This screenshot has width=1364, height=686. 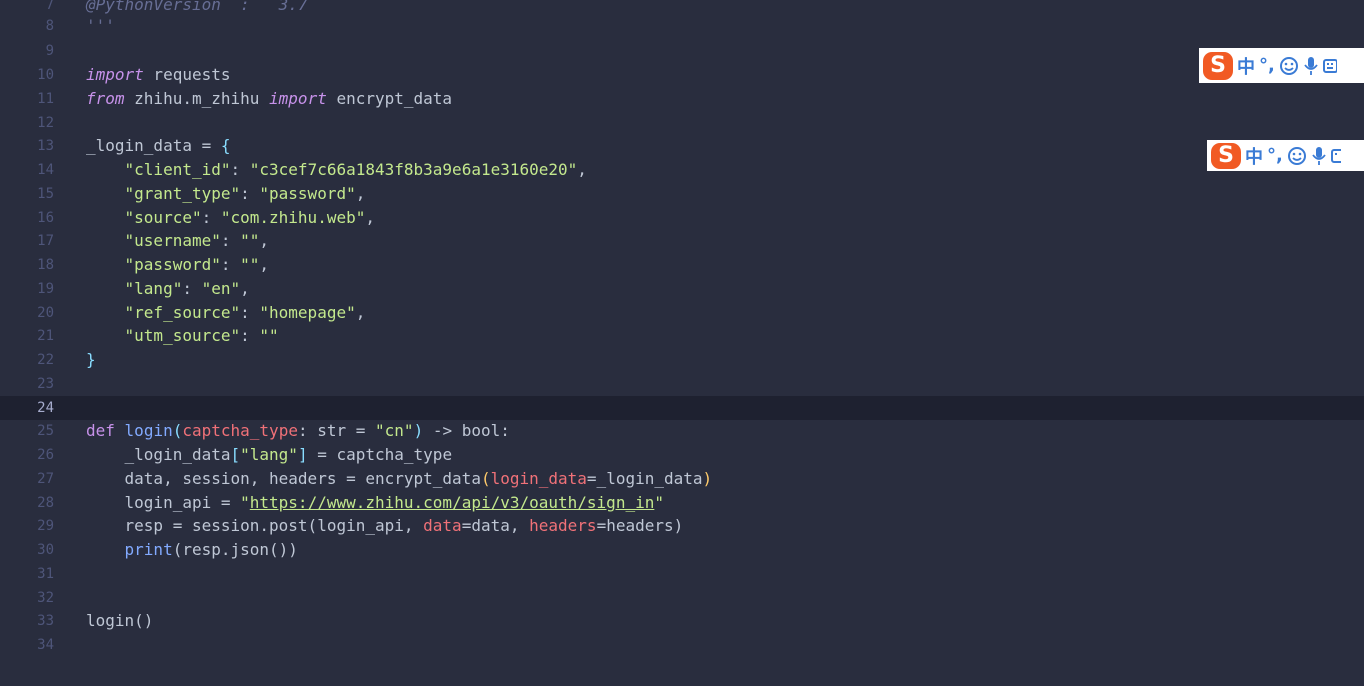 I want to click on line-number: 34, so click(x=45, y=645).